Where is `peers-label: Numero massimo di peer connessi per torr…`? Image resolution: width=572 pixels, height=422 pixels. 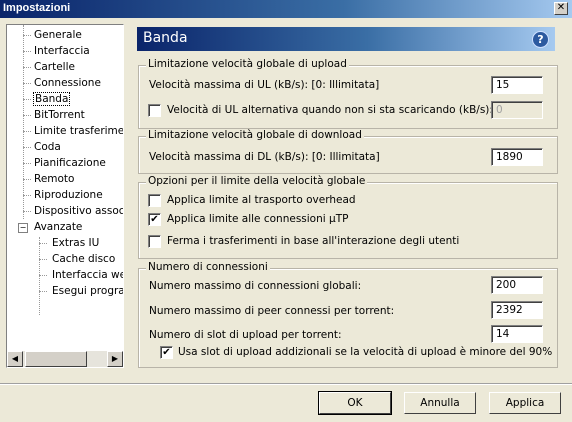
peers-label: Numero massimo di peer connessi per torr… is located at coordinates (272, 311).